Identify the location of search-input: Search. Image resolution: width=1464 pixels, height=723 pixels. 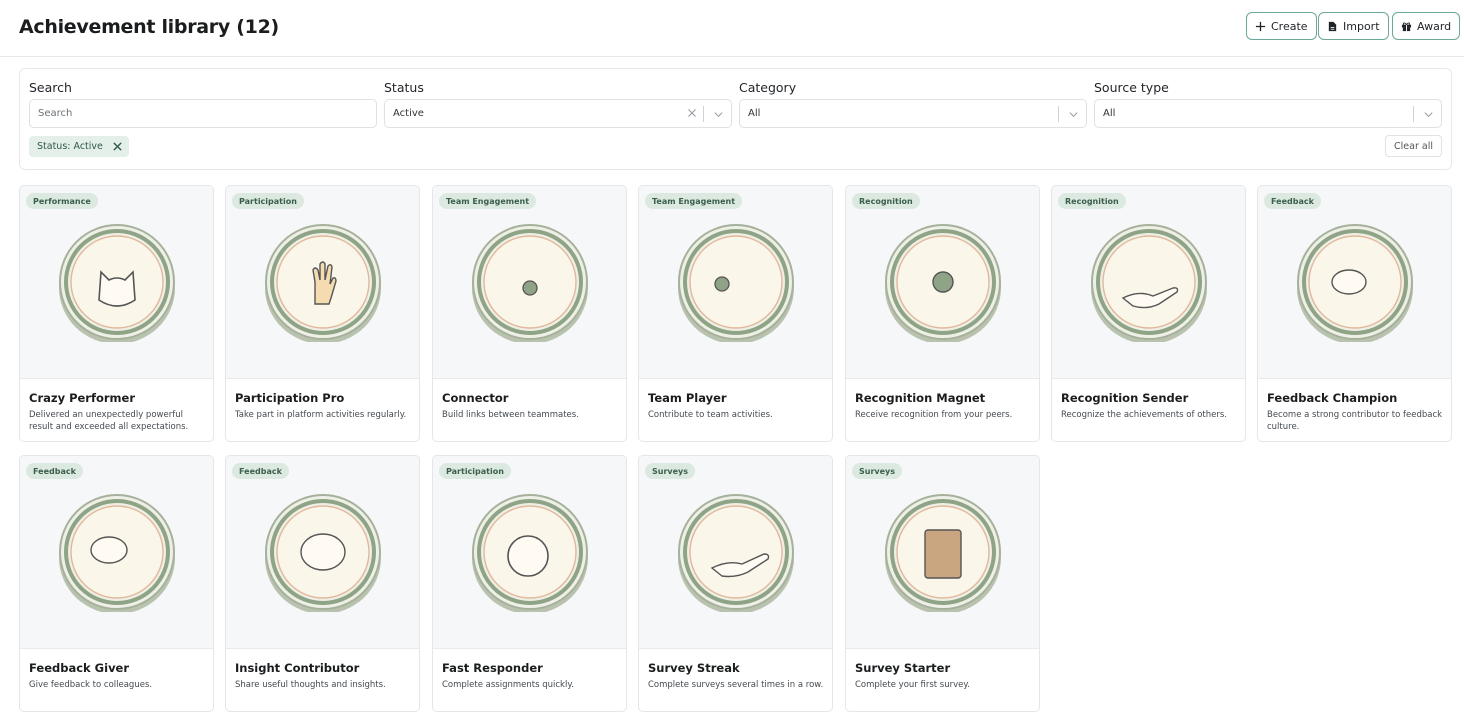
(203, 113).